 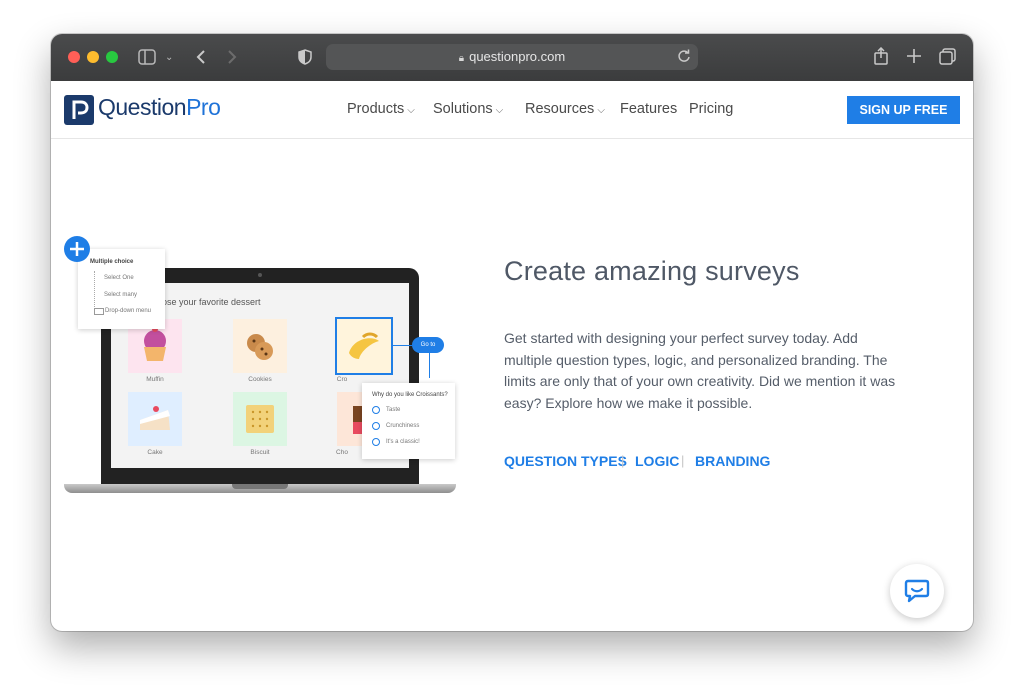 I want to click on tile-label: Cake, so click(x=155, y=452).